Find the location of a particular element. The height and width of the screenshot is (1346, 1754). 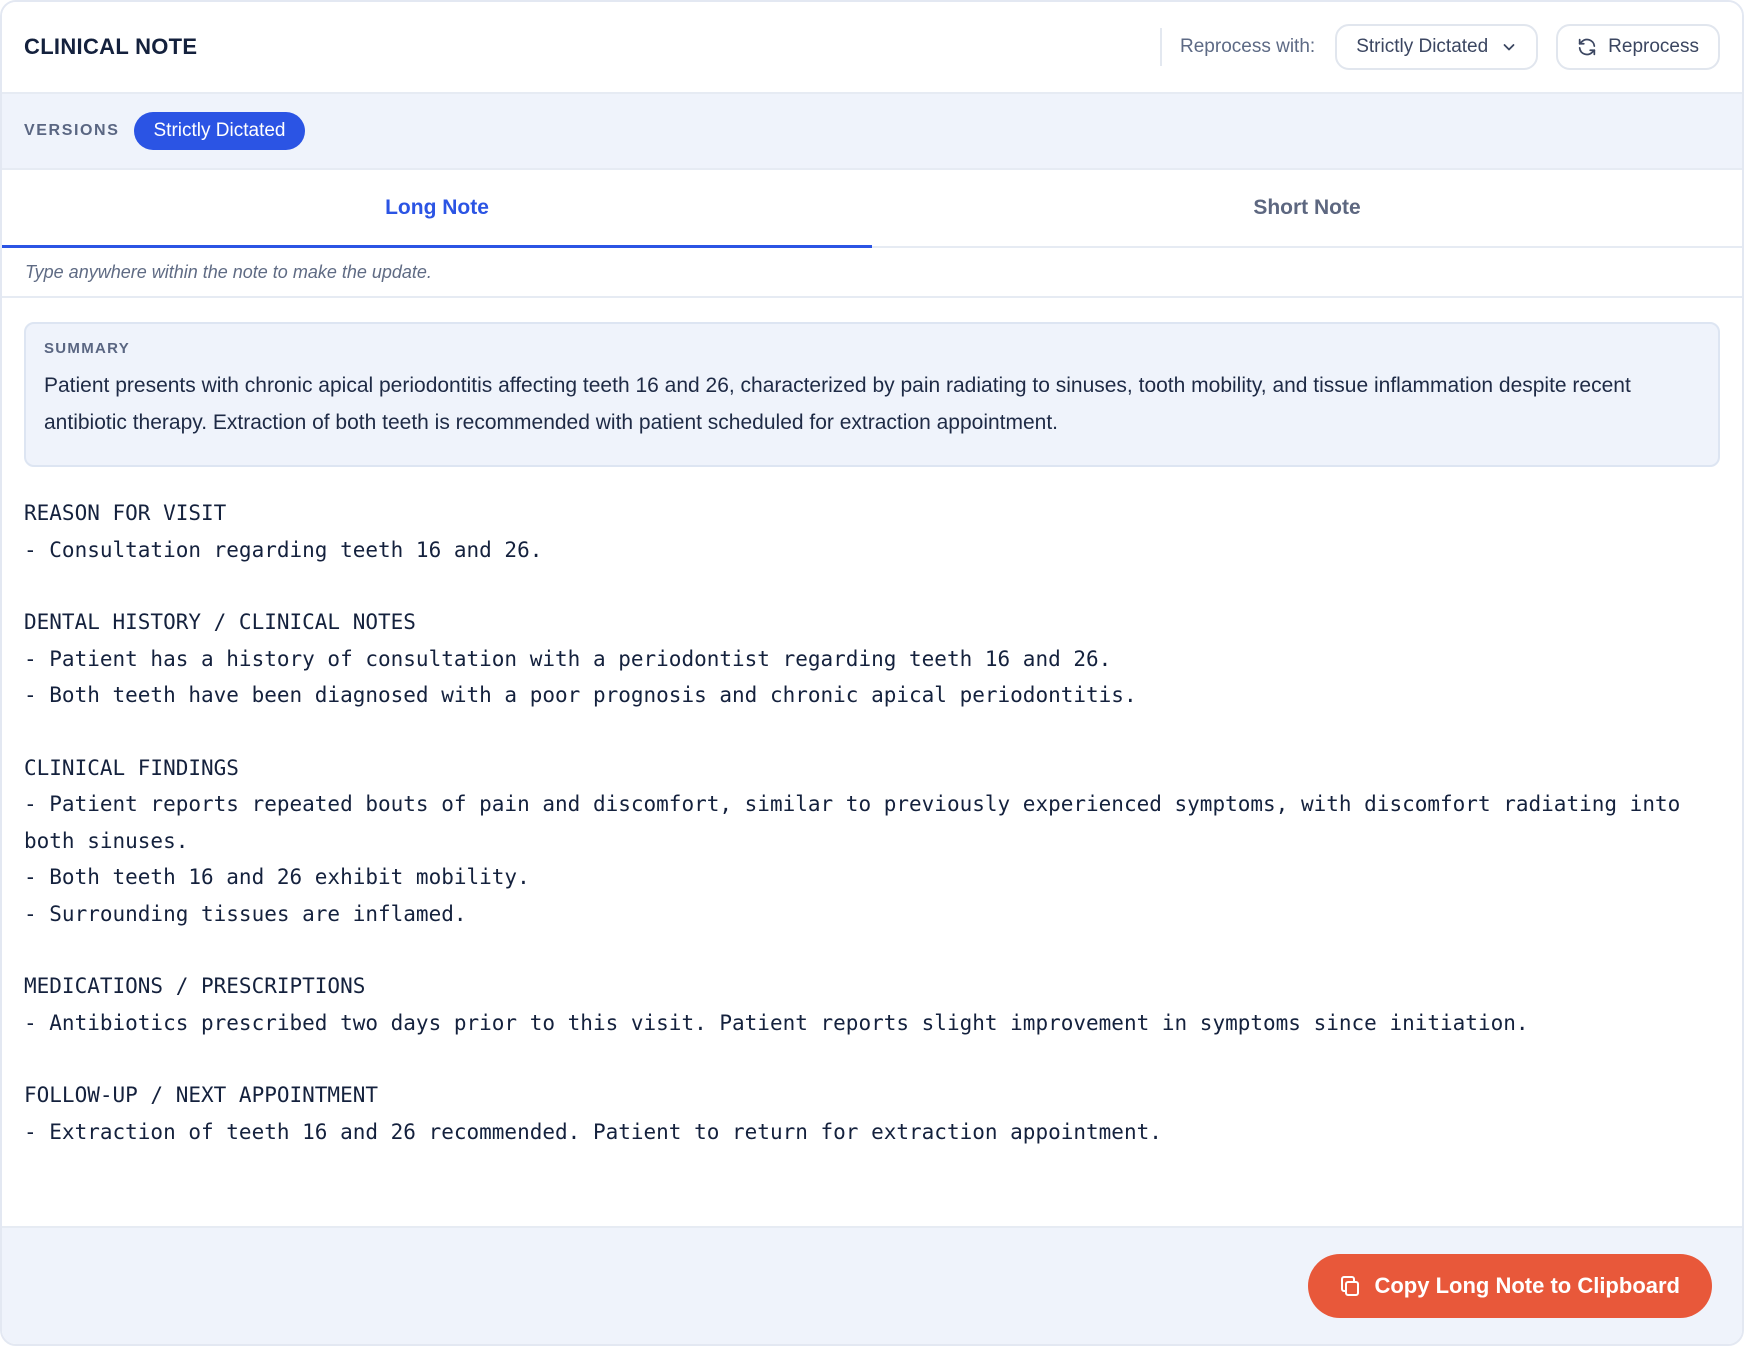

refresh-icon is located at coordinates (1587, 47).